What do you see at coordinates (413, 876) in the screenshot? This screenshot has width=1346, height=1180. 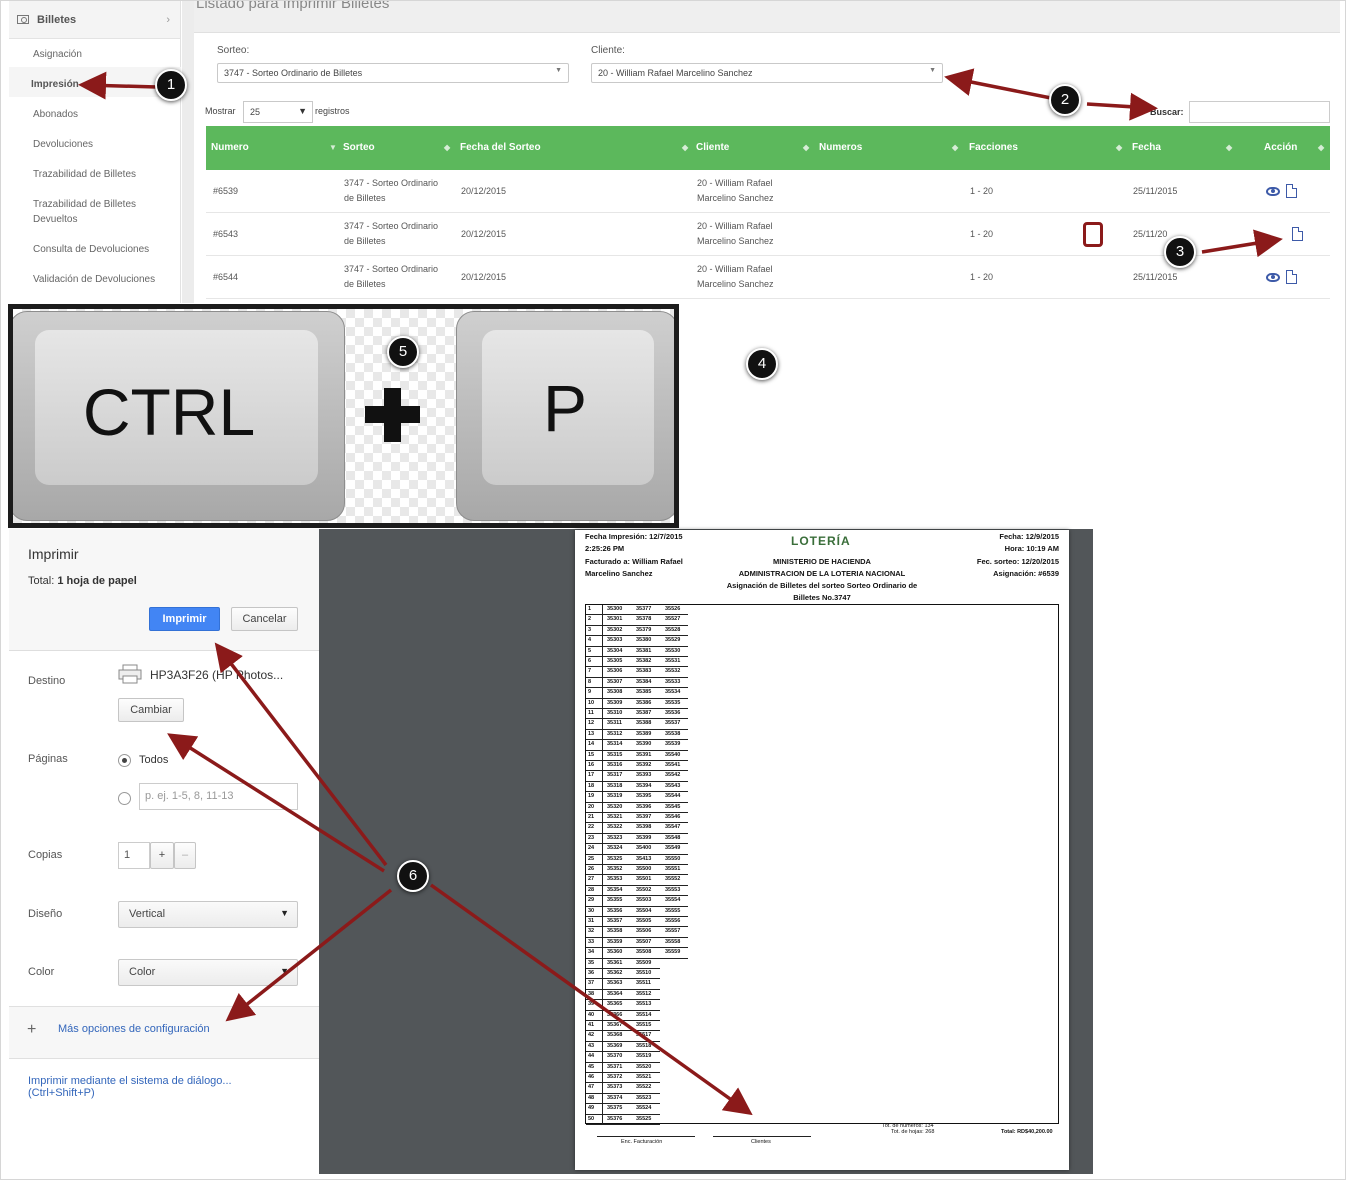 I see `step-marker-6: 6` at bounding box center [413, 876].